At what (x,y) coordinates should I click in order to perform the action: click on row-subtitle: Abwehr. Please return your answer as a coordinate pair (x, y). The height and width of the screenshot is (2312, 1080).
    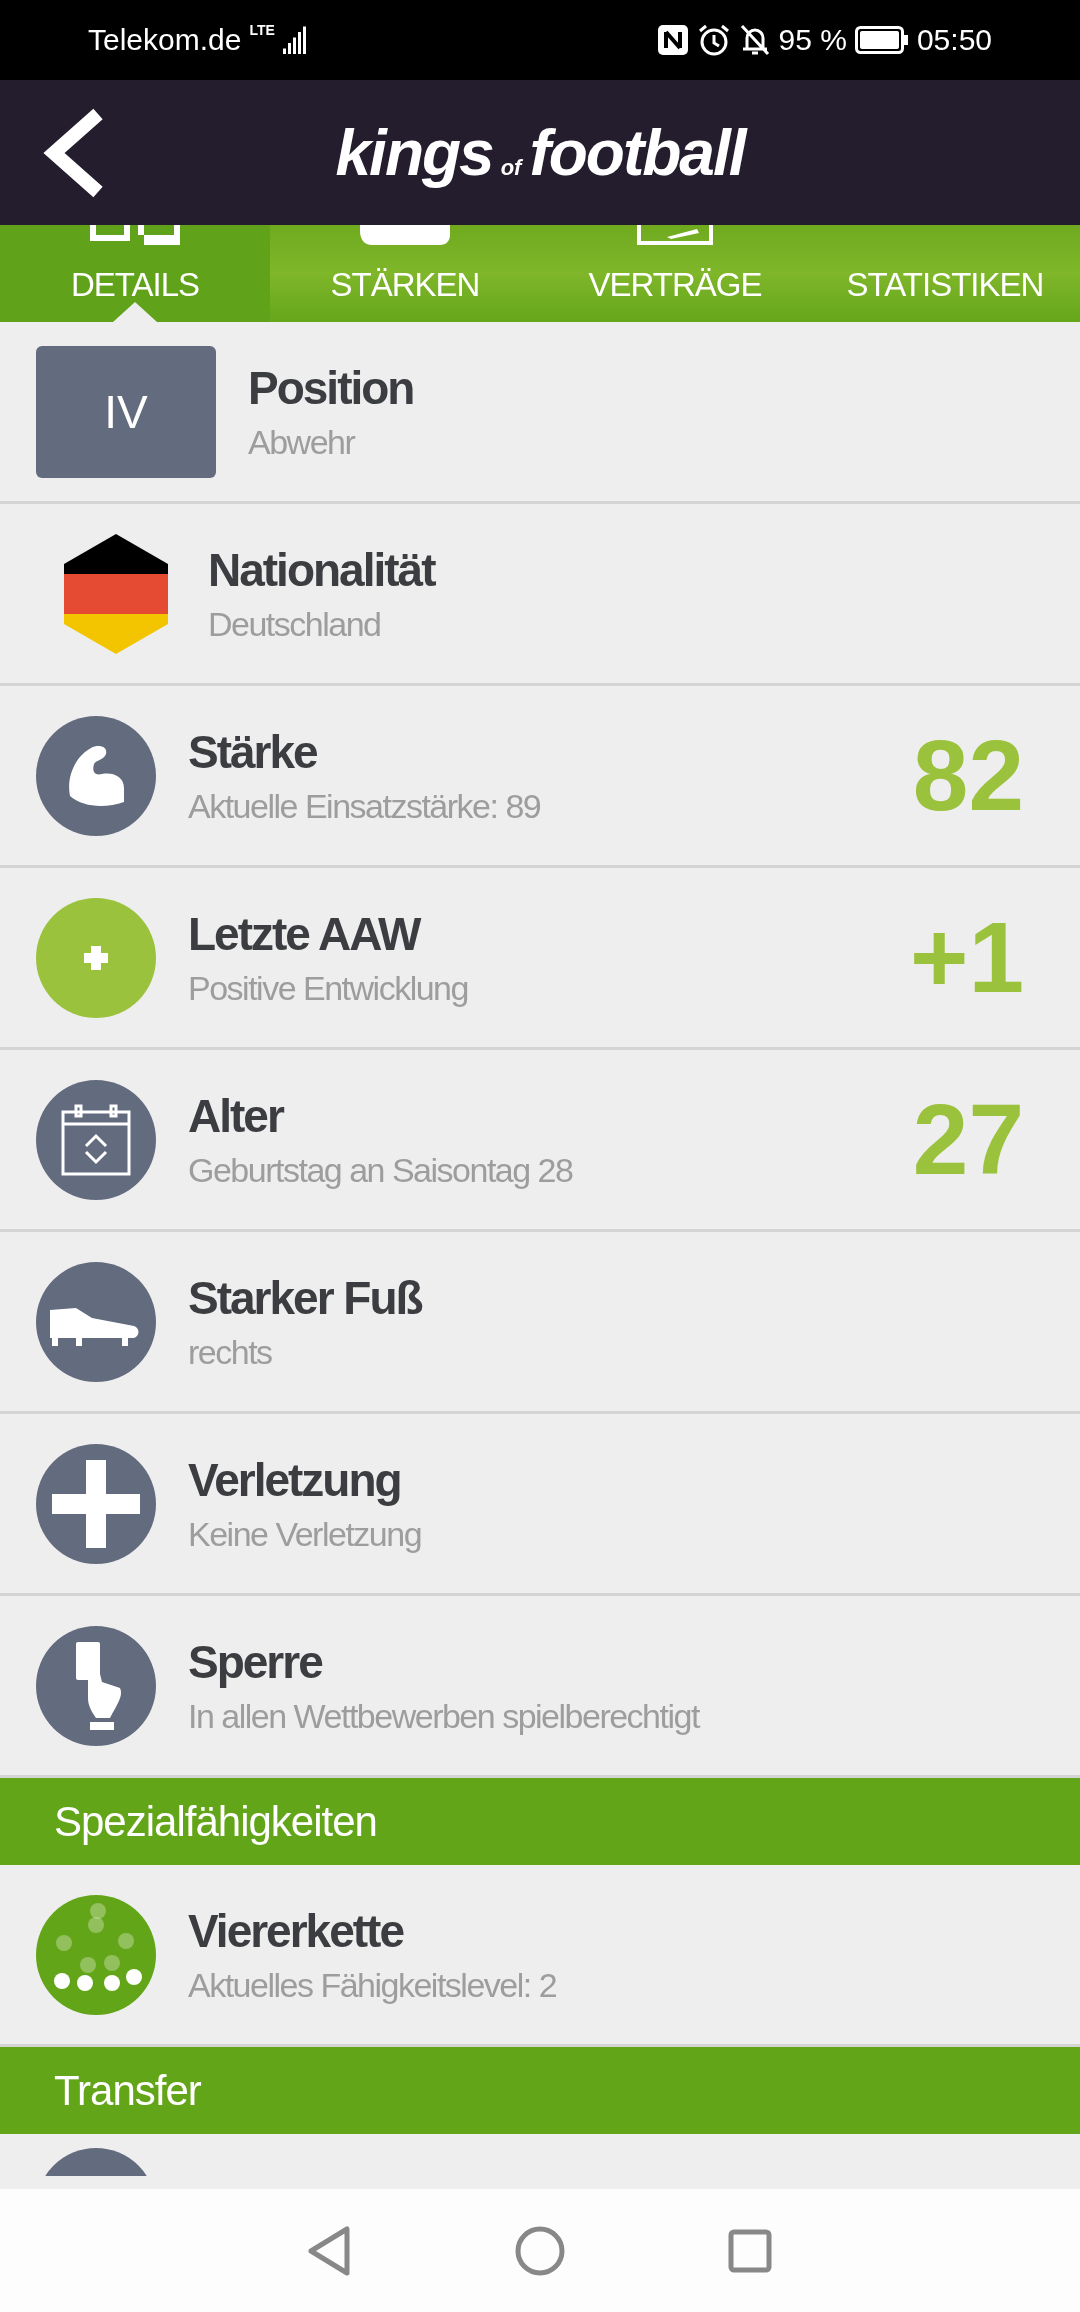
    Looking at the image, I should click on (302, 442).